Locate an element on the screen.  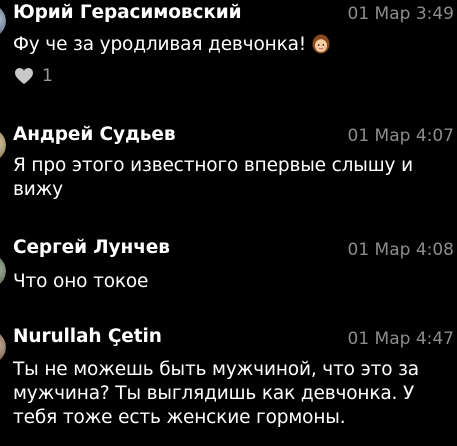
like-button: 1 is located at coordinates (33, 76).